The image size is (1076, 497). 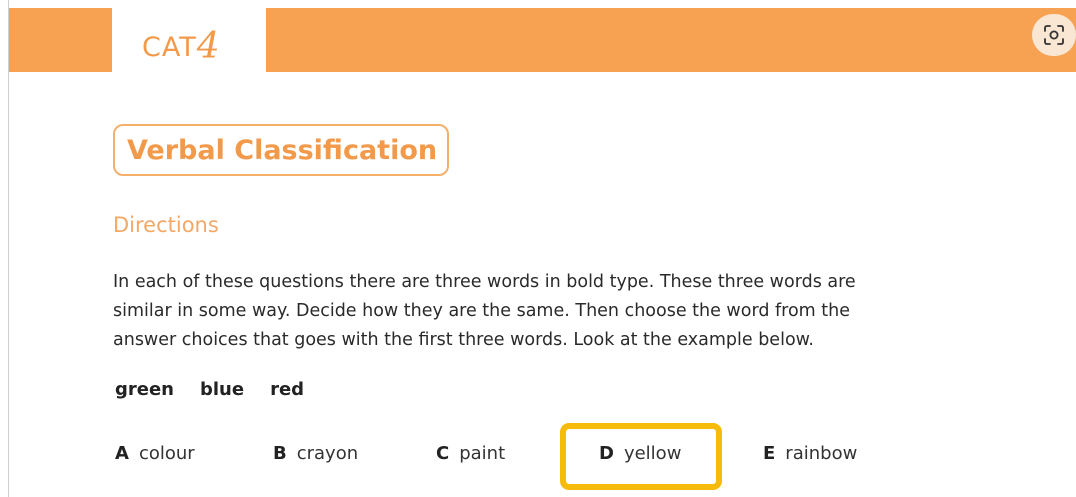 What do you see at coordinates (327, 453) in the screenshot?
I see `choice-text: crayon` at bounding box center [327, 453].